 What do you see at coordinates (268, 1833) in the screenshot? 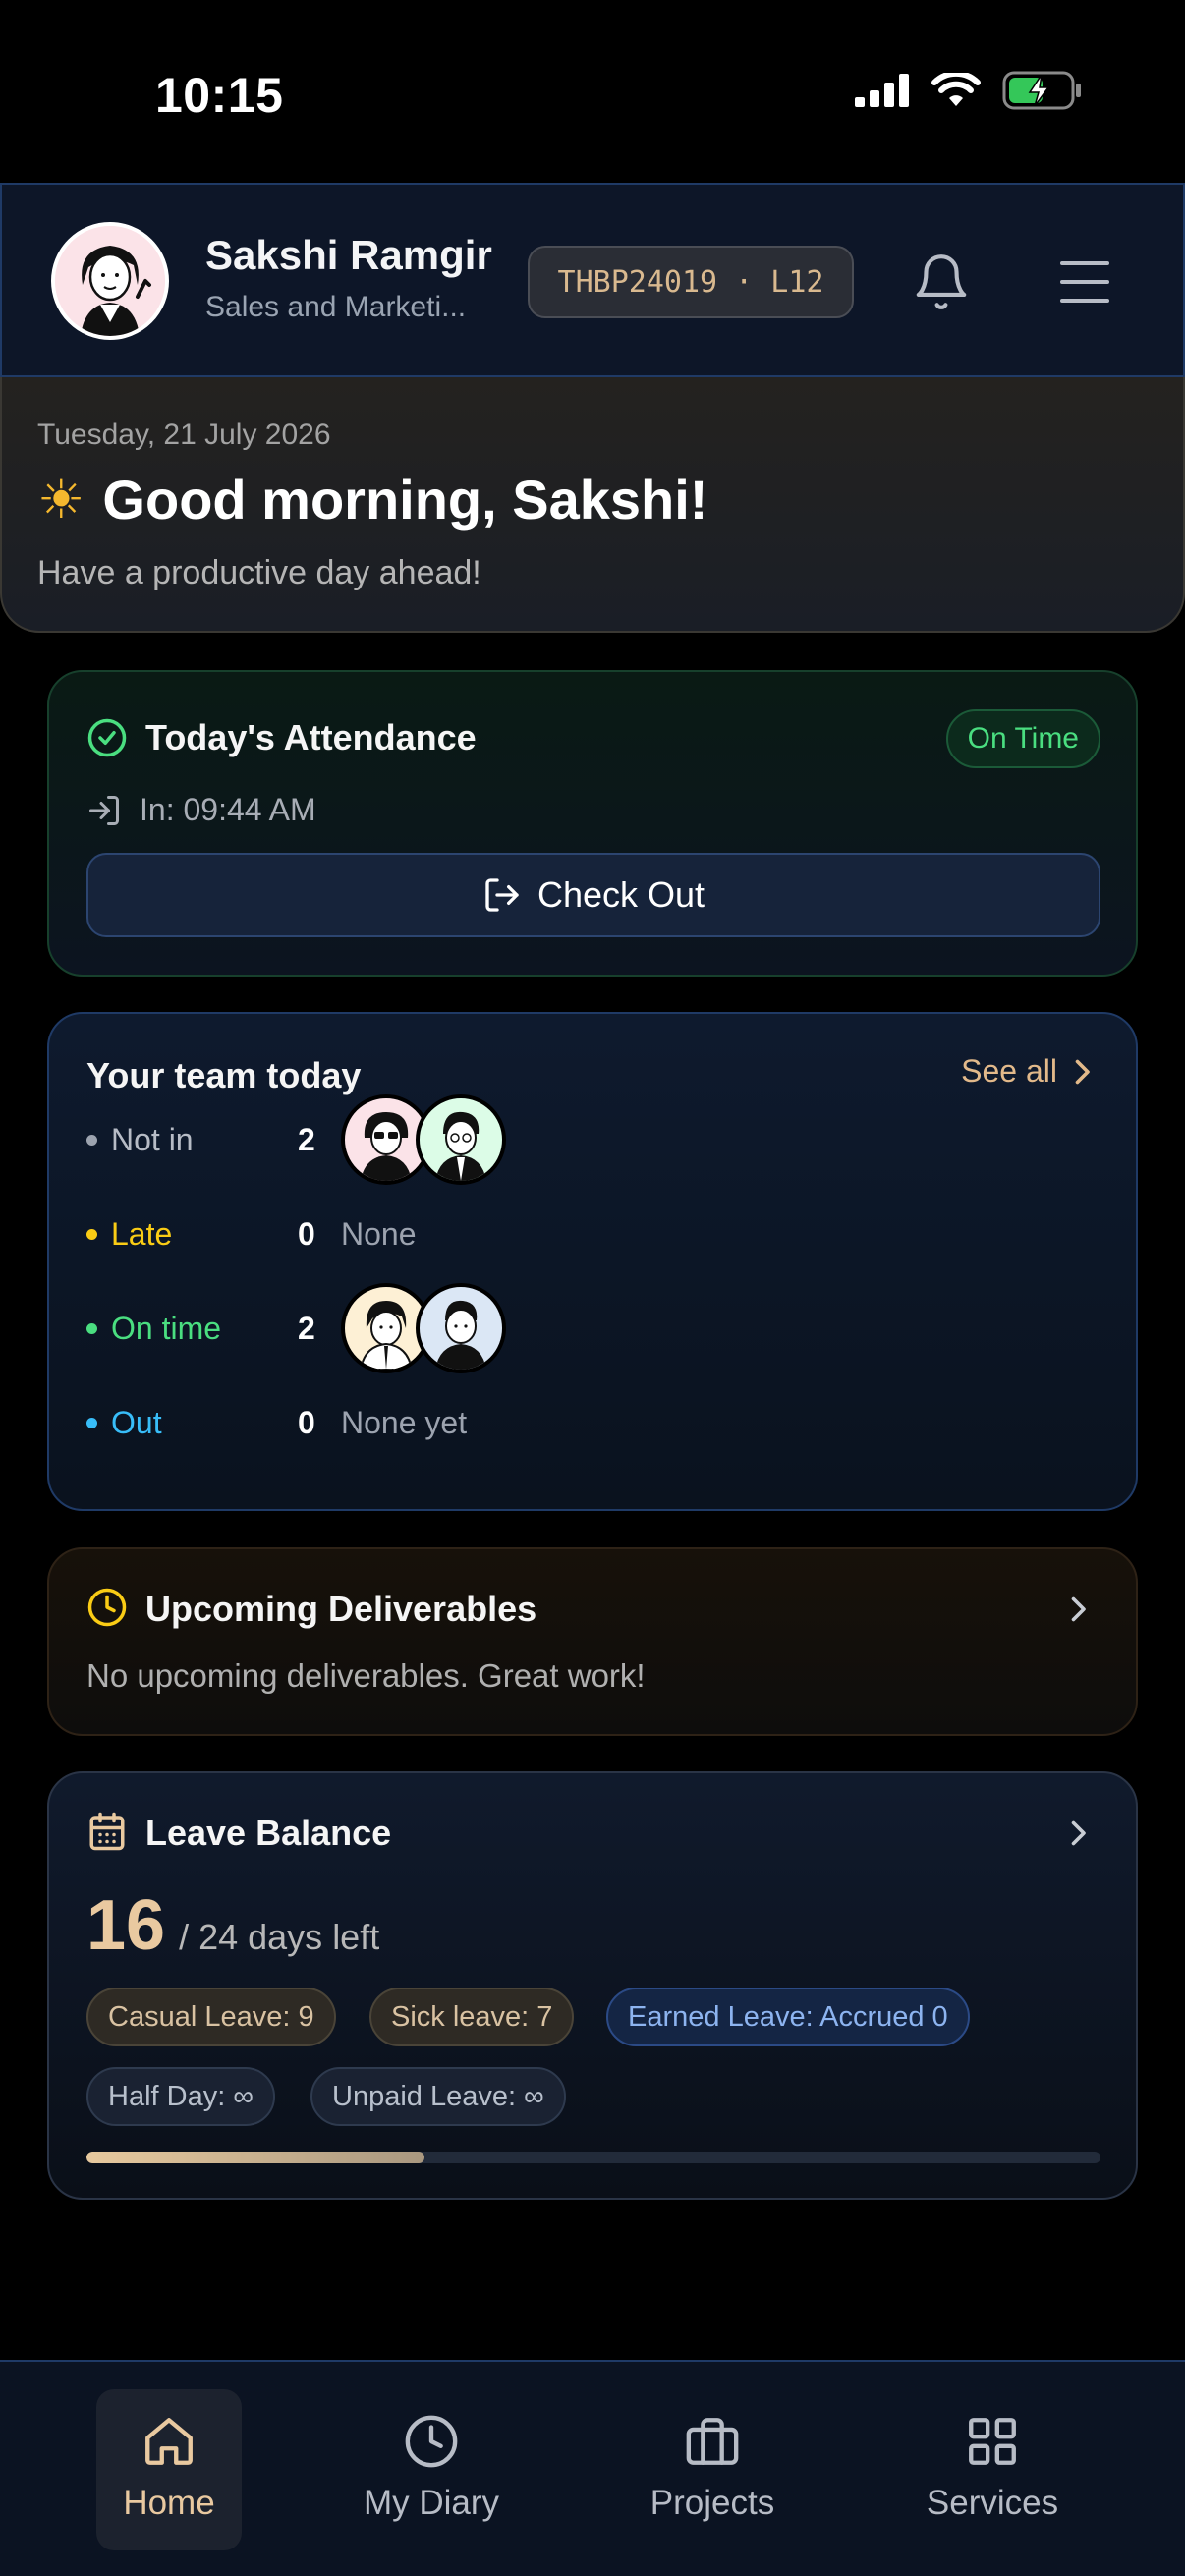
I see `leave-title: Leave Balance` at bounding box center [268, 1833].